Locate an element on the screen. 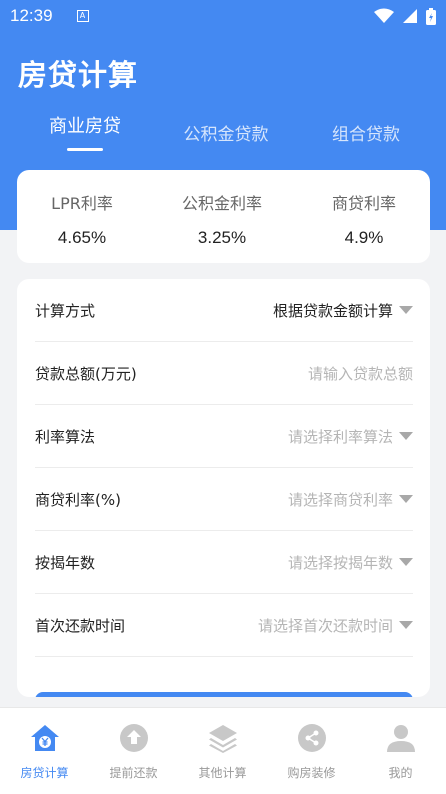  layers-icon is located at coordinates (222, 739).